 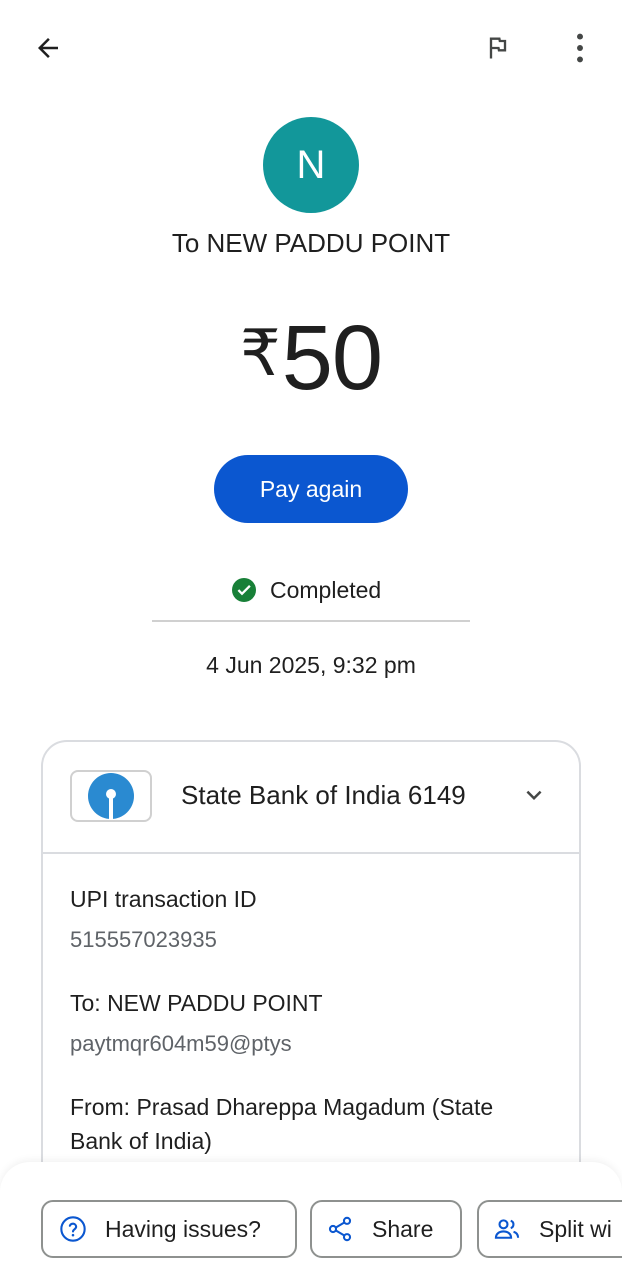 I want to click on share-button: Share, so click(x=386, y=1229).